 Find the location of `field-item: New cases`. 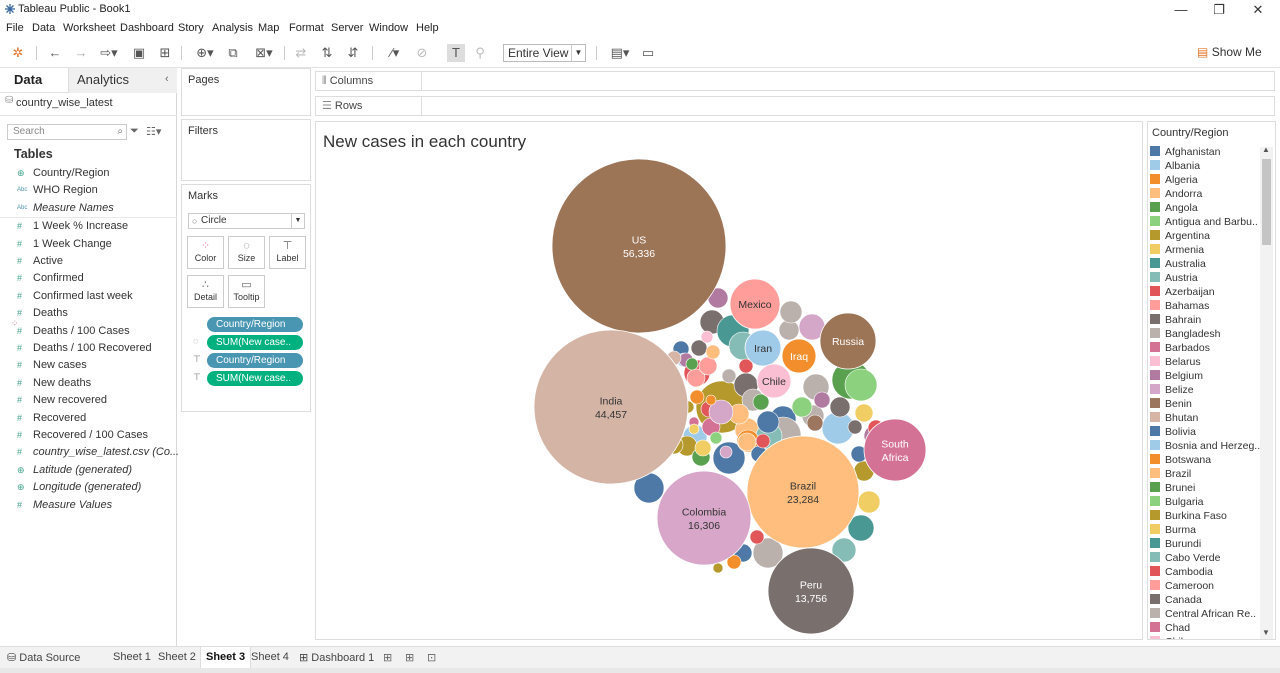

field-item: New cases is located at coordinates (60, 365).